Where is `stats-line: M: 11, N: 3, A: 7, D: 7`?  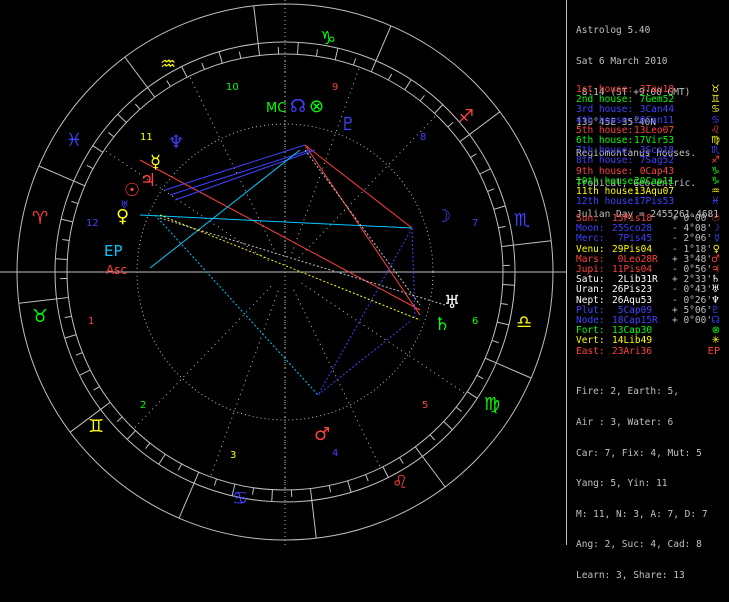
stats-line: M: 11, N: 3, A: 7, D: 7 is located at coordinates (642, 515).